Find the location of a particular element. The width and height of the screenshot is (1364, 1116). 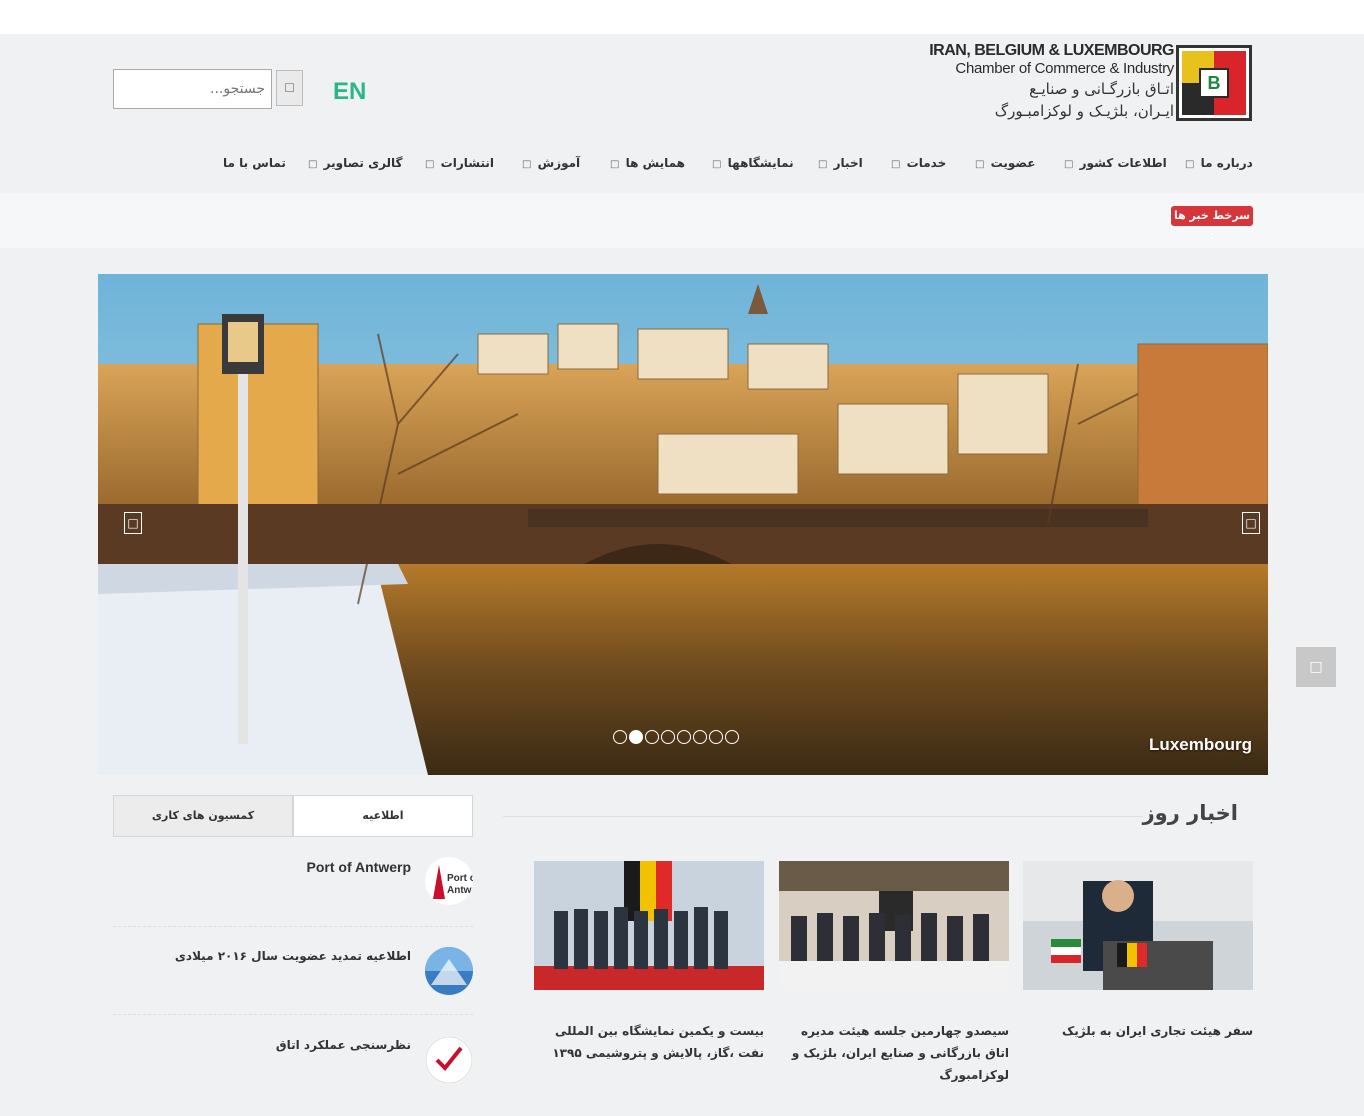

nav-item-label: خدمات is located at coordinates (926, 163).